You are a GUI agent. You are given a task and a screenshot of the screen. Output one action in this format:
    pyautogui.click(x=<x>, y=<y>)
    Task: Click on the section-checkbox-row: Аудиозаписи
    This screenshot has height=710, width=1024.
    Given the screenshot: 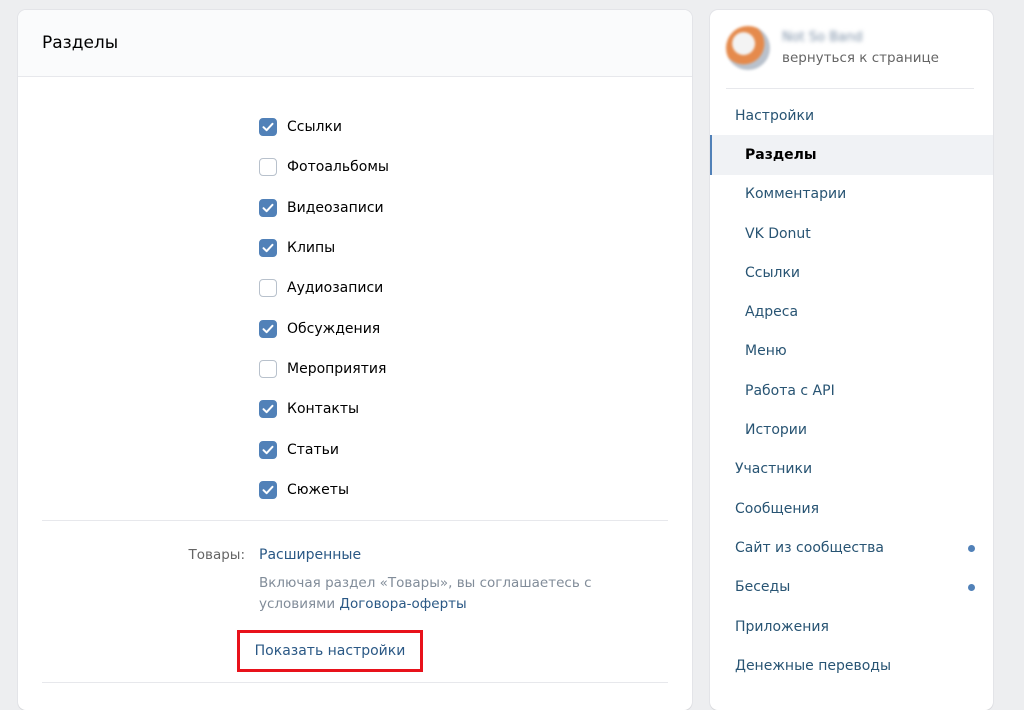 What is the action you would take?
    pyautogui.click(x=324, y=288)
    